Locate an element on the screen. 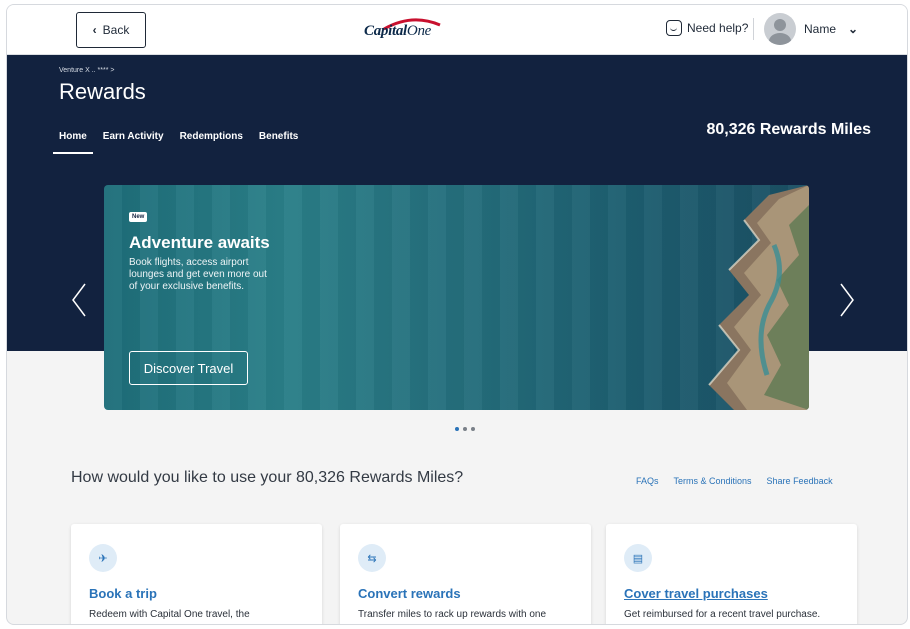  tab-earn-activity: Earn Activity is located at coordinates (133, 142).